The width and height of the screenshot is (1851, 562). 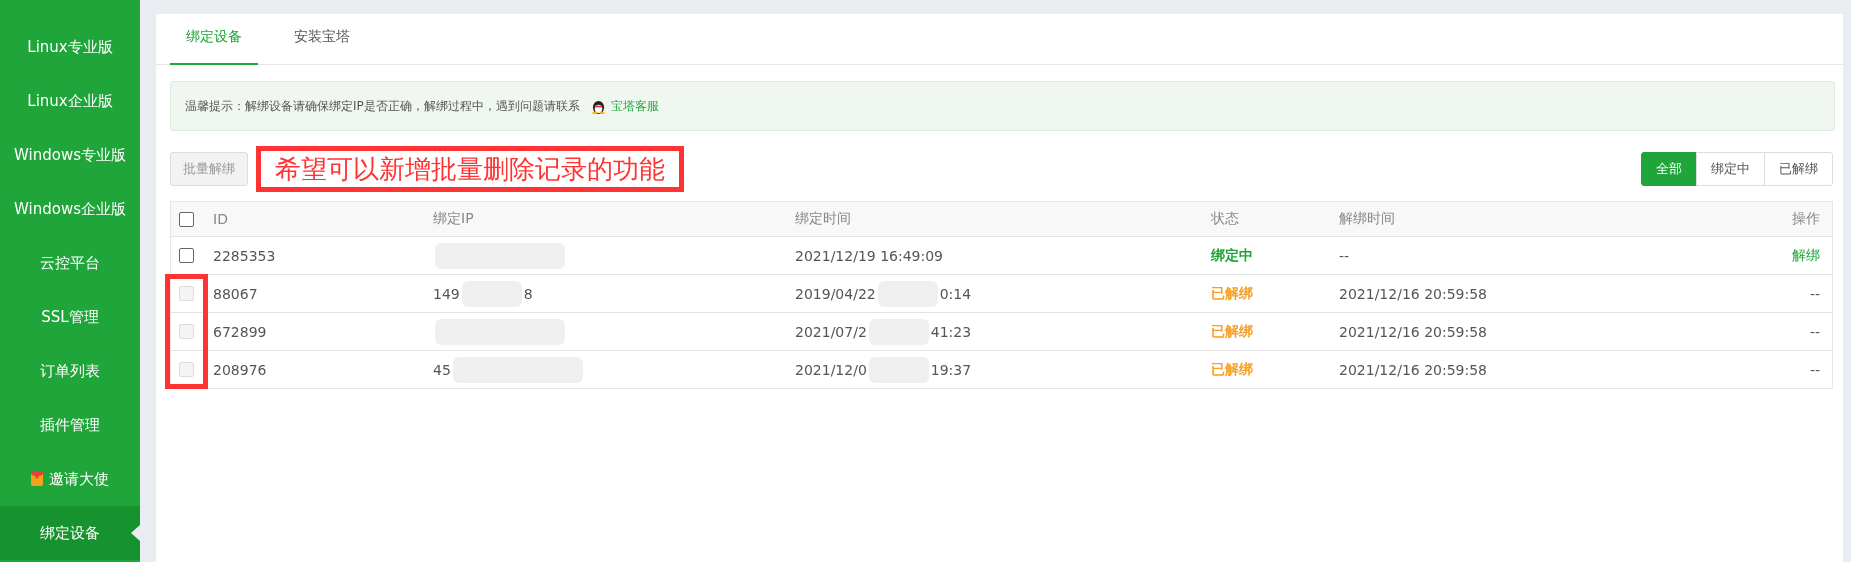 I want to click on table-cell-text: 672899, so click(x=240, y=331).